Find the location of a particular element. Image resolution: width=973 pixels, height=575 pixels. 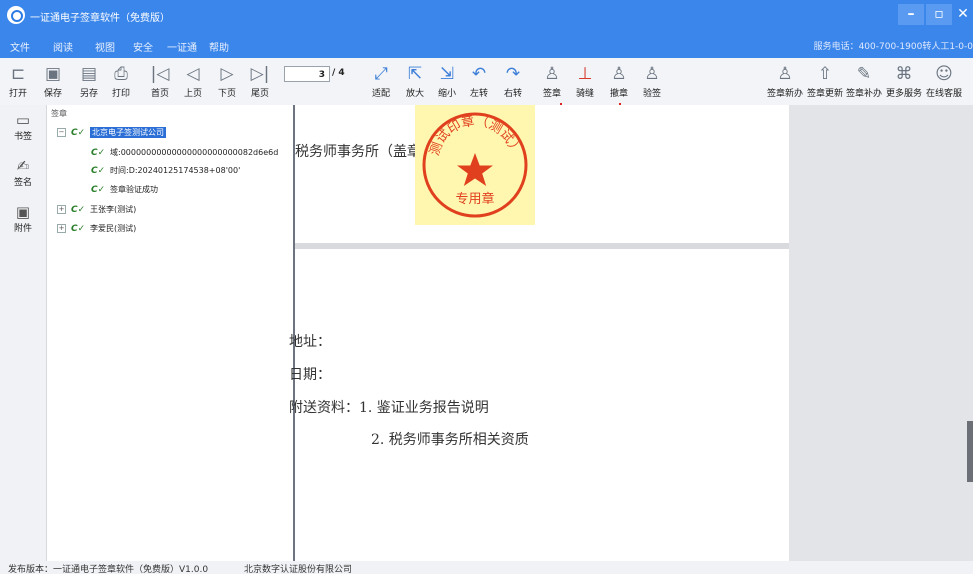

doc-line-date: 日期： is located at coordinates (310, 375).